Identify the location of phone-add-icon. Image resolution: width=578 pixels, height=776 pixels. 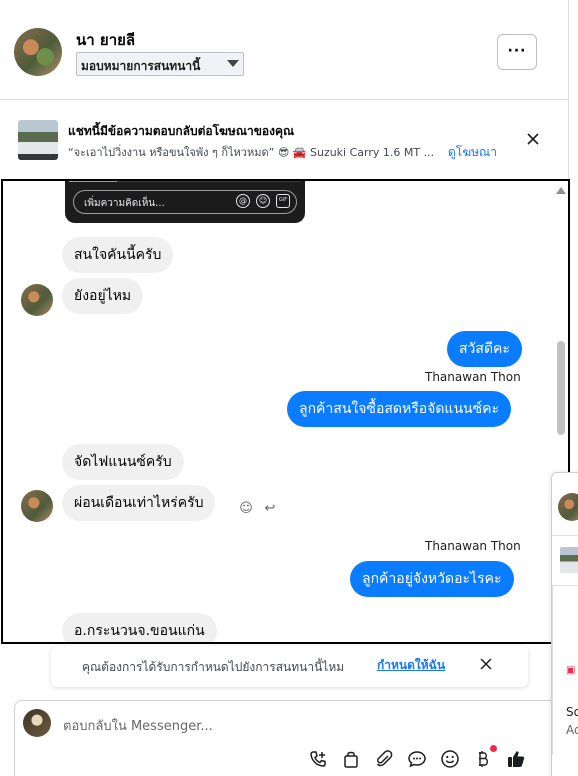
(318, 759).